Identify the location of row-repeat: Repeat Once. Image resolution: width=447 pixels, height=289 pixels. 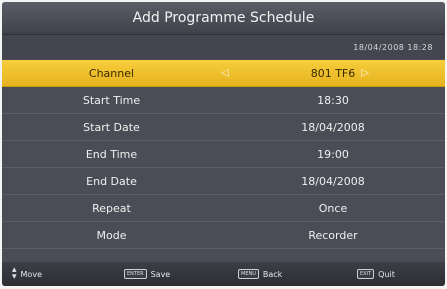
(223, 208).